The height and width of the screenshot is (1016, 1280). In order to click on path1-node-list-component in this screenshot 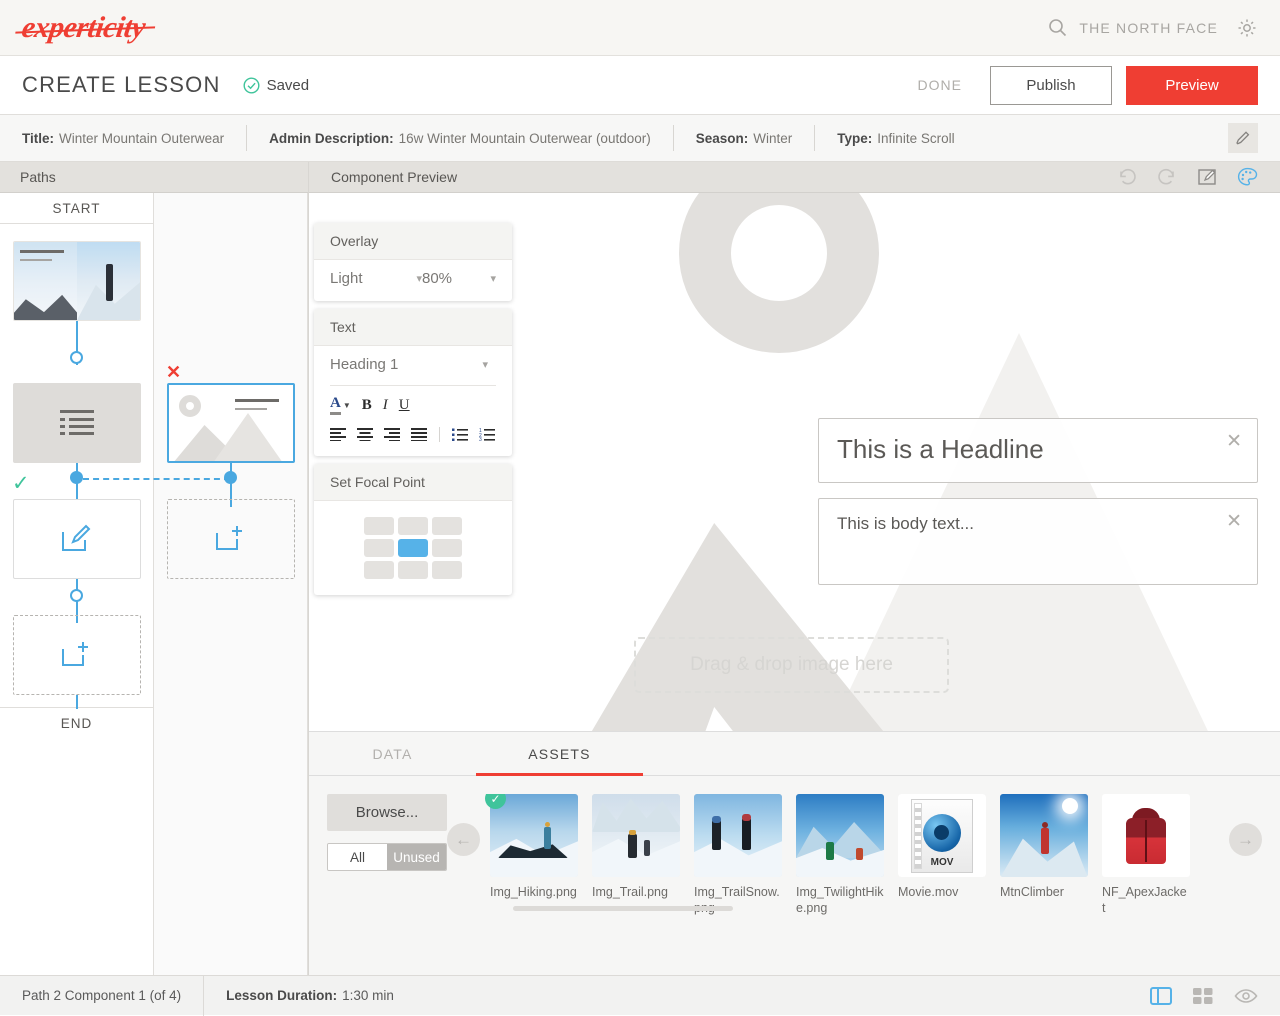, I will do `click(77, 423)`.